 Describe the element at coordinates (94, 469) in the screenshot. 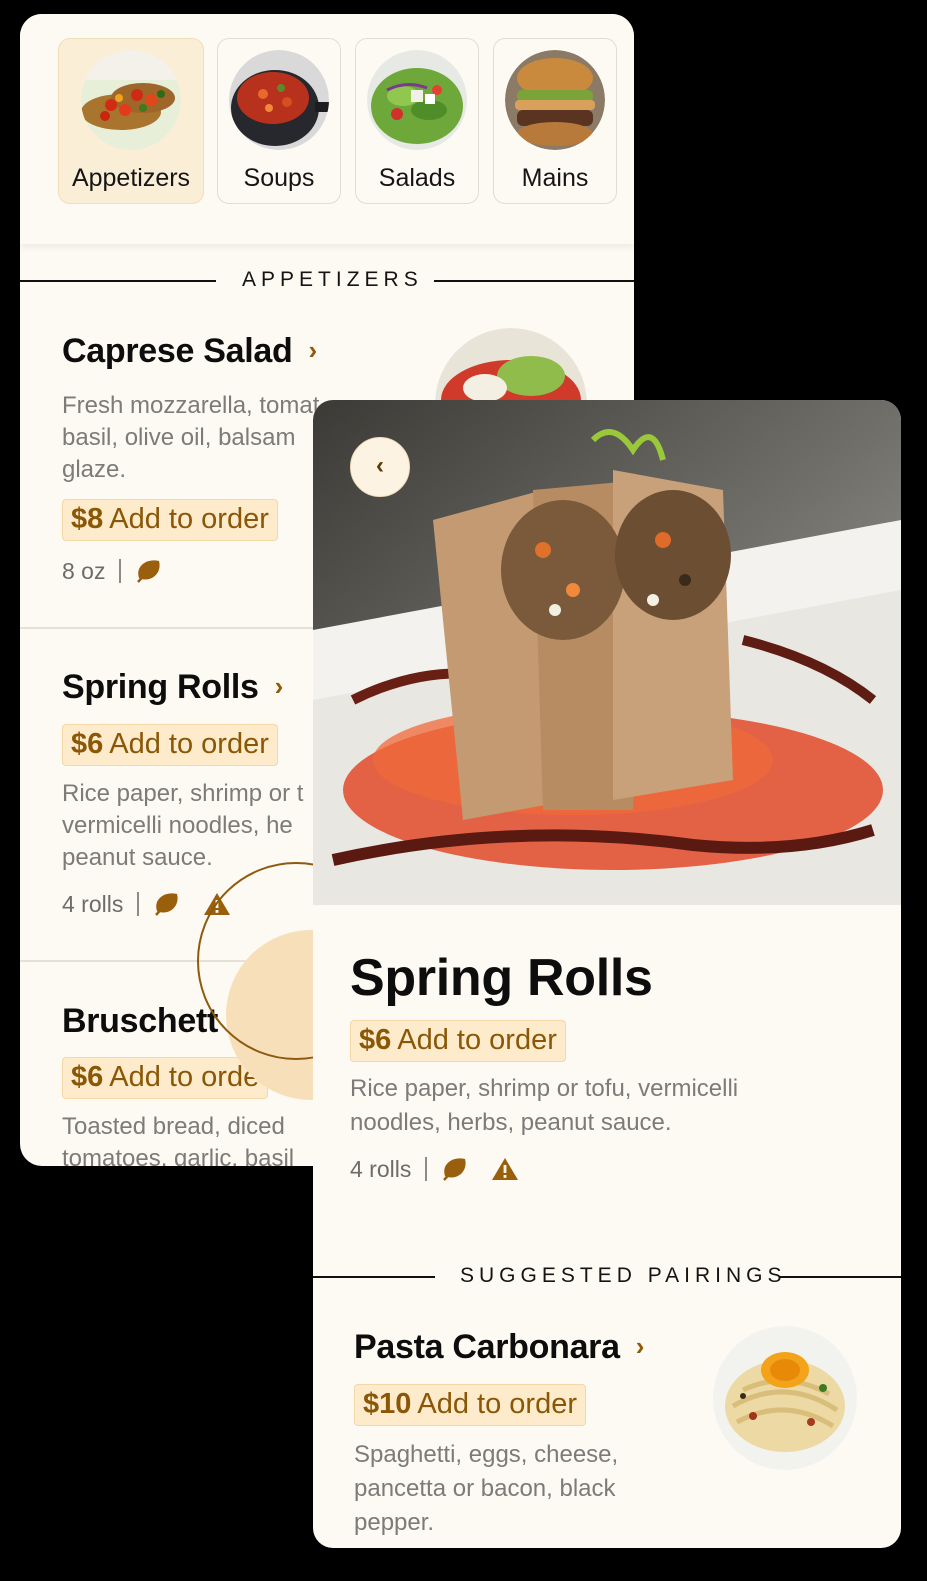

I see `description-line: glaze.` at that location.